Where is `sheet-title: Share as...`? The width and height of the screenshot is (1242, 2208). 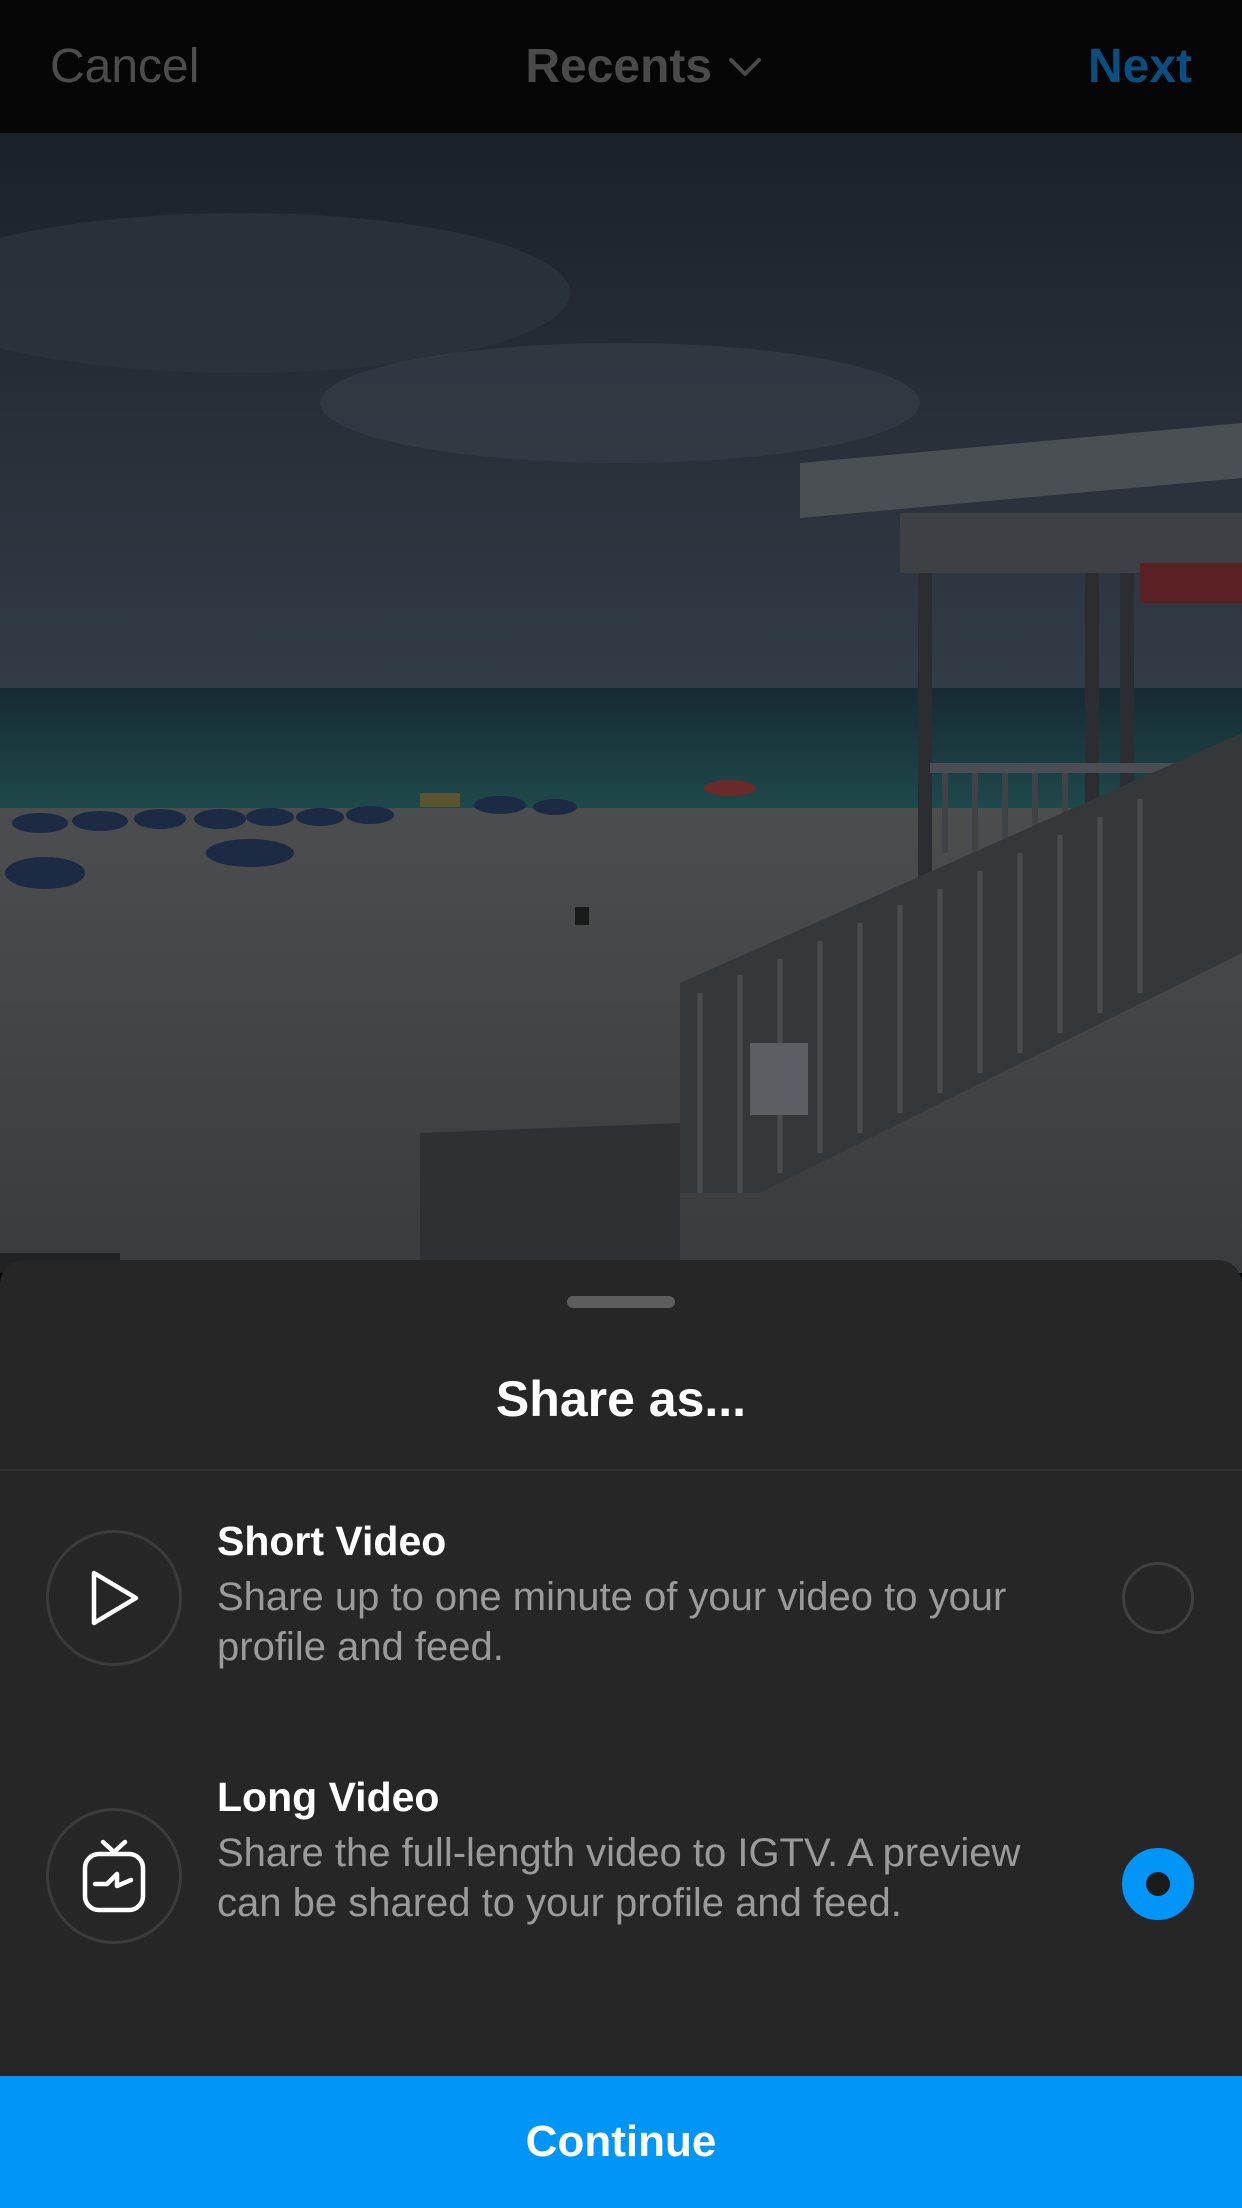
sheet-title: Share as... is located at coordinates (621, 1399).